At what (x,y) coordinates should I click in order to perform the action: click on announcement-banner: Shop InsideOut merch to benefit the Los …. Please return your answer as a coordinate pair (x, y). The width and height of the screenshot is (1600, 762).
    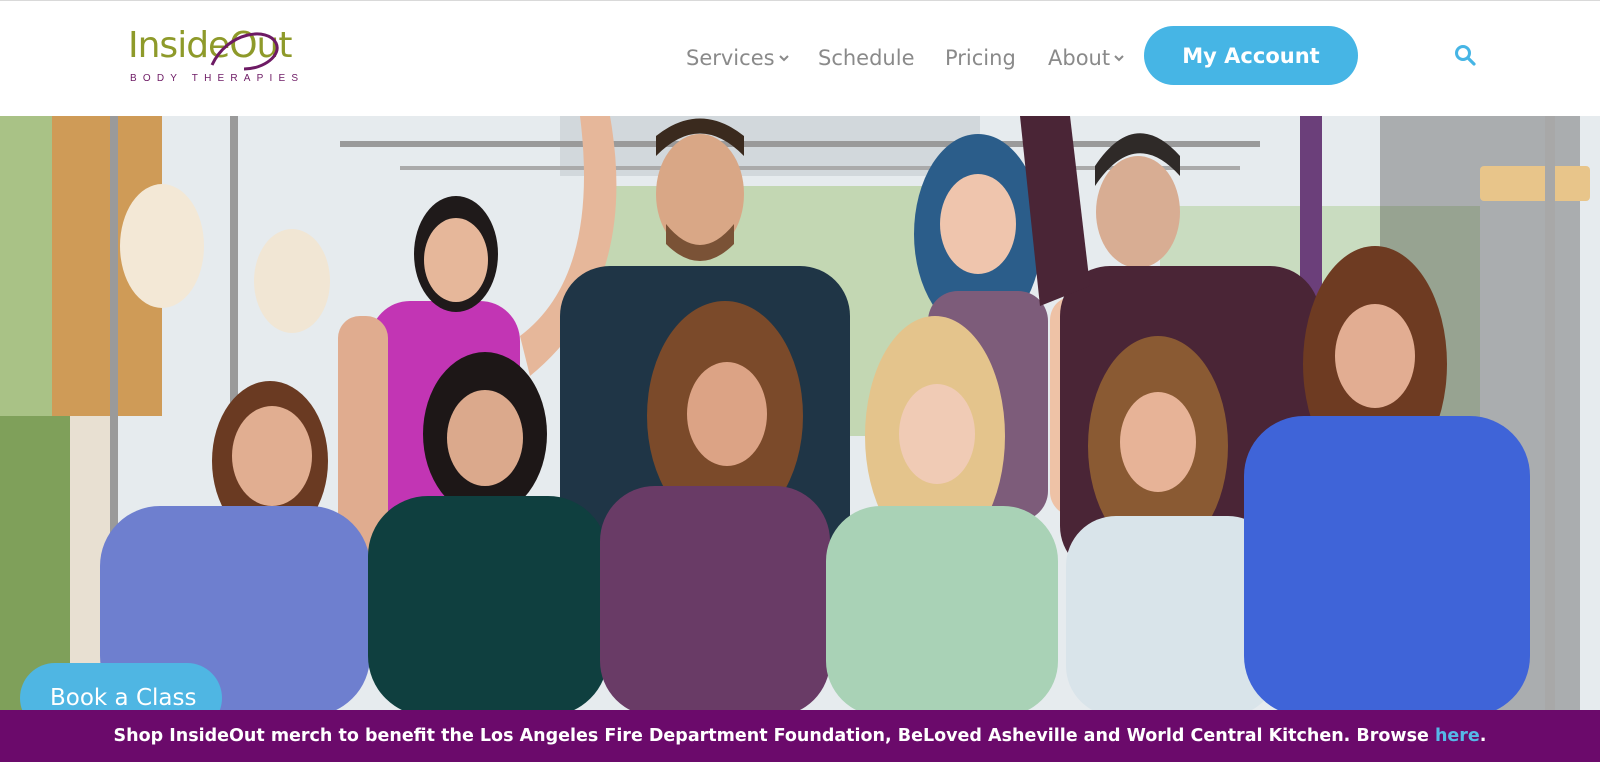
    Looking at the image, I should click on (800, 736).